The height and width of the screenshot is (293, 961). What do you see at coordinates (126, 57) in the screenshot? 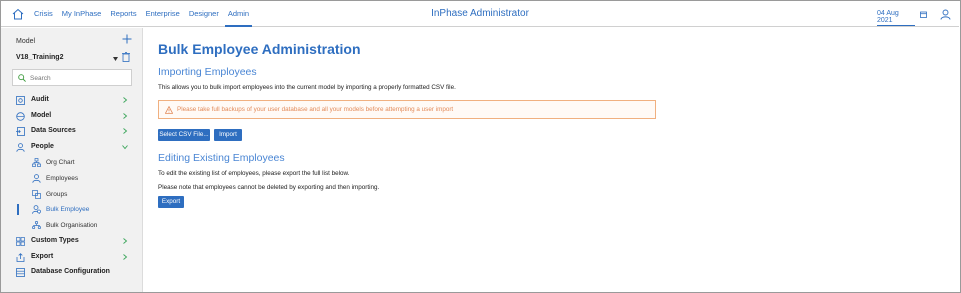
I see `trash-icon` at bounding box center [126, 57].